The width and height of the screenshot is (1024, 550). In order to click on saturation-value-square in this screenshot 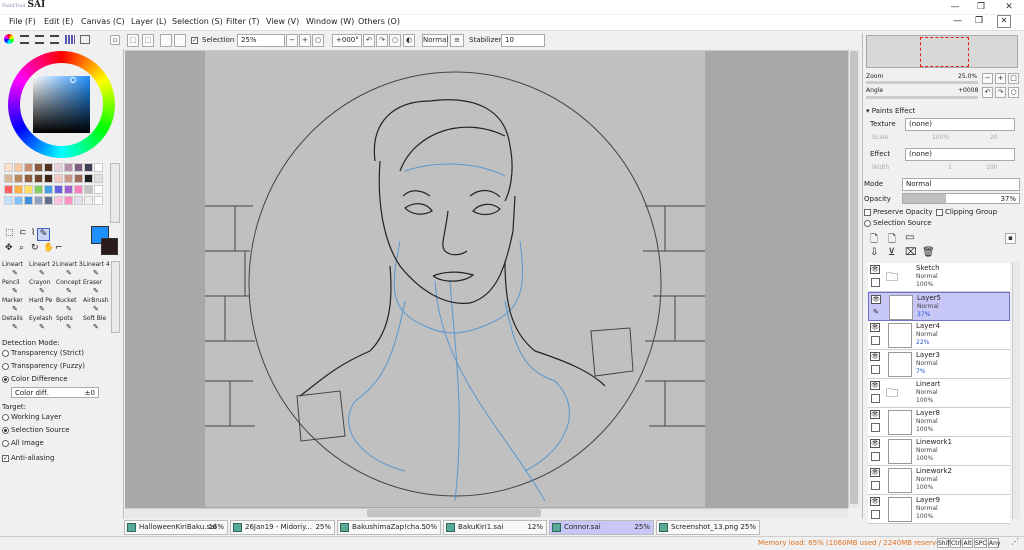, I will do `click(61, 104)`.